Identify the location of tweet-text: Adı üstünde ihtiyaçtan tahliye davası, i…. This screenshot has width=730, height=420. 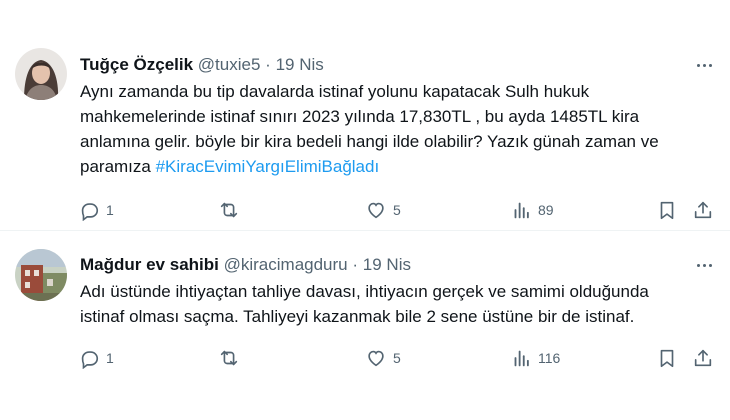
(400, 304).